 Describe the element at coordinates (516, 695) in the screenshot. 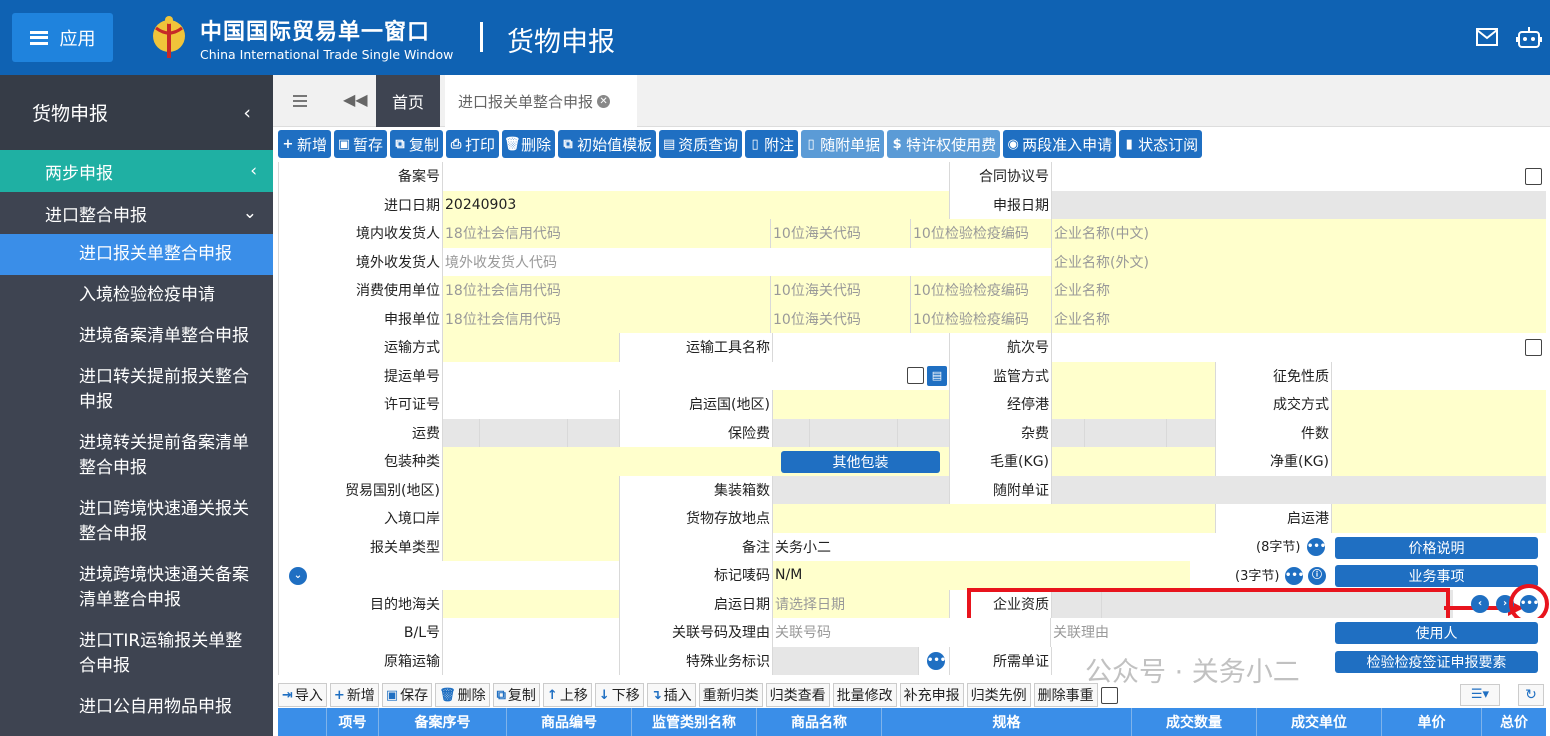

I see `goods-copy-button: ⧉ 复制` at that location.